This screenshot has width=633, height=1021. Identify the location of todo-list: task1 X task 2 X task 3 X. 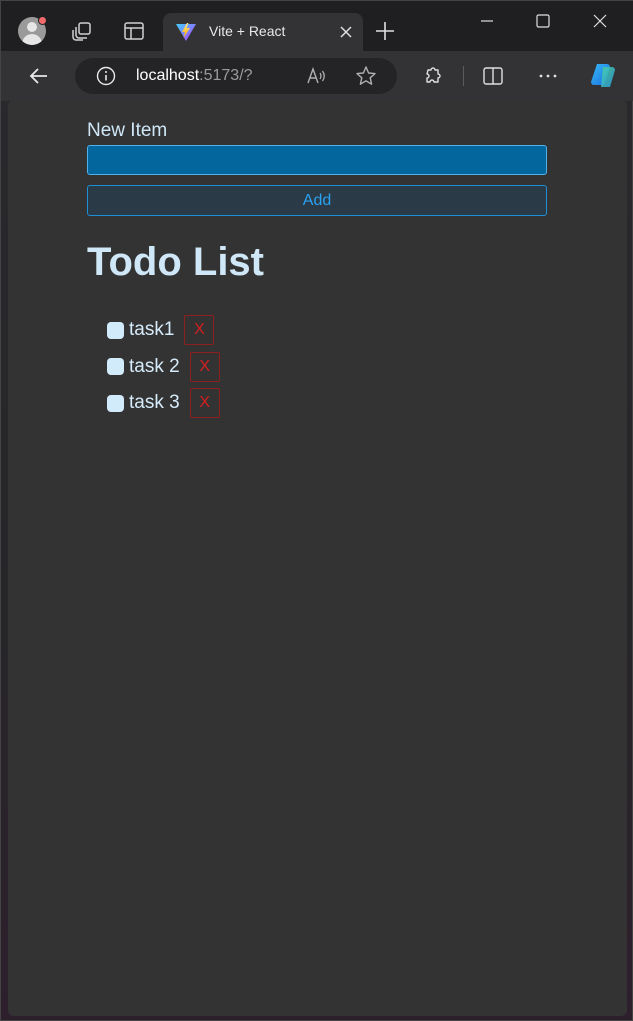
(163, 367).